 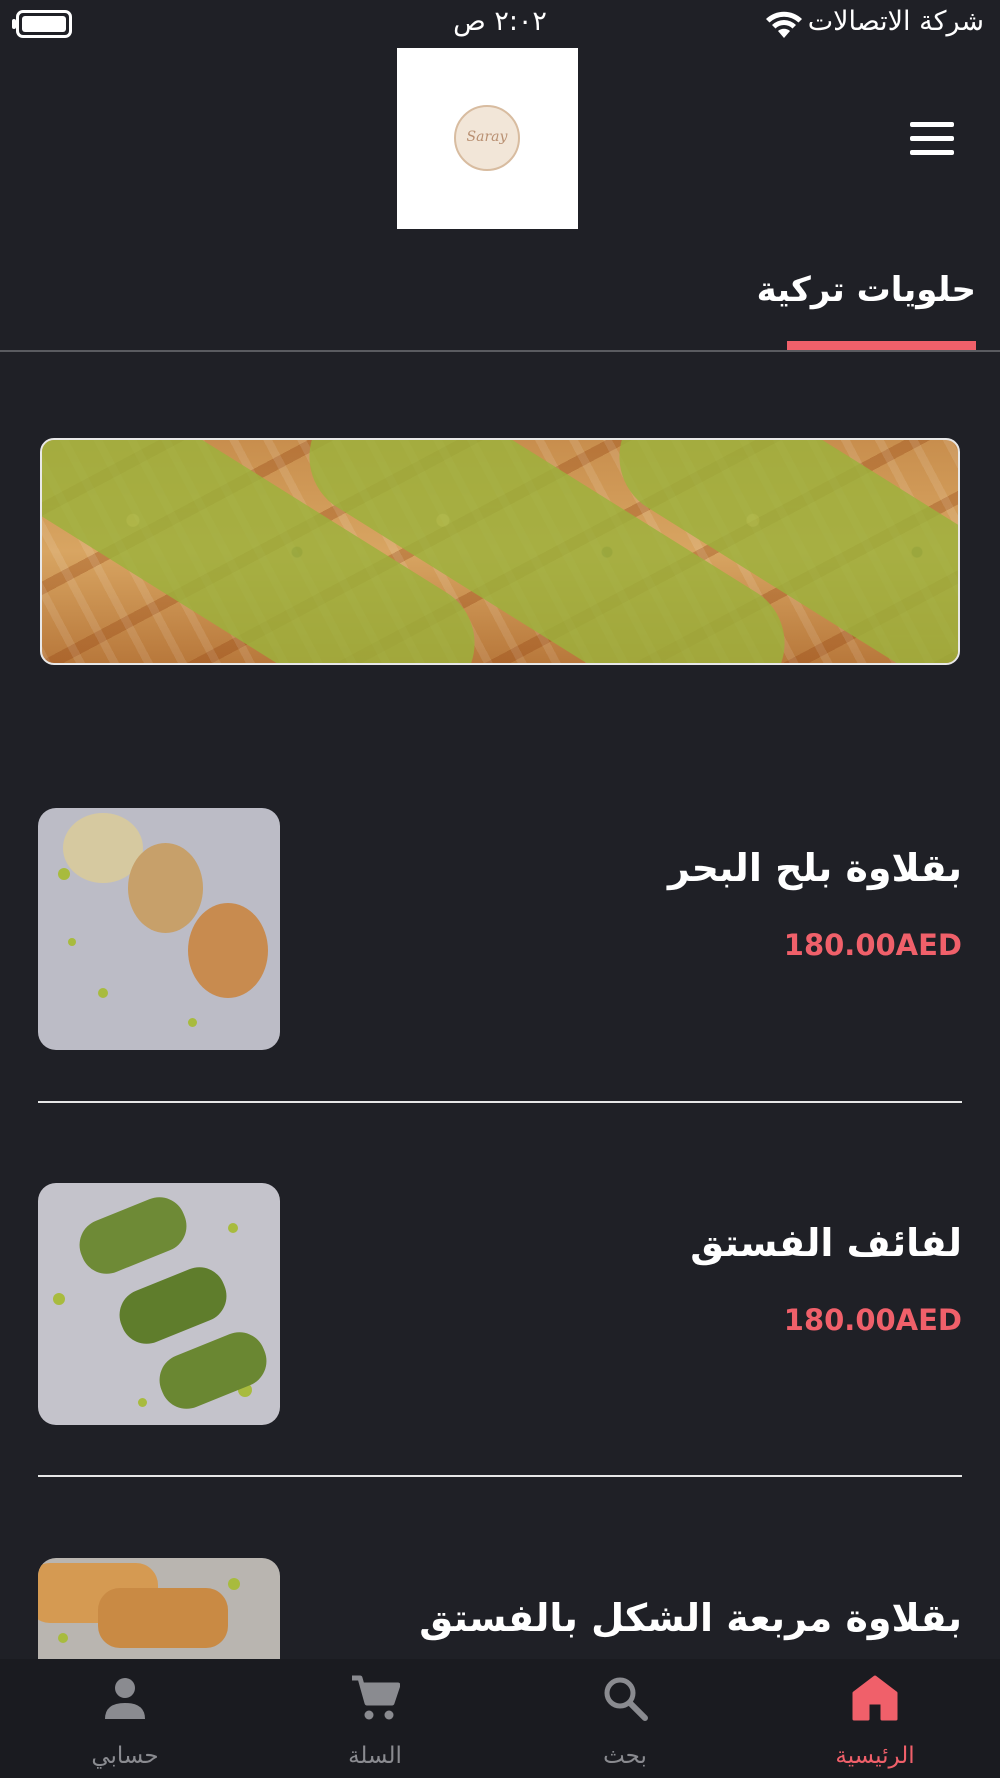 I want to click on status-bar: ٢:٠٢ ص شركة الاتصالات, so click(x=500, y=24).